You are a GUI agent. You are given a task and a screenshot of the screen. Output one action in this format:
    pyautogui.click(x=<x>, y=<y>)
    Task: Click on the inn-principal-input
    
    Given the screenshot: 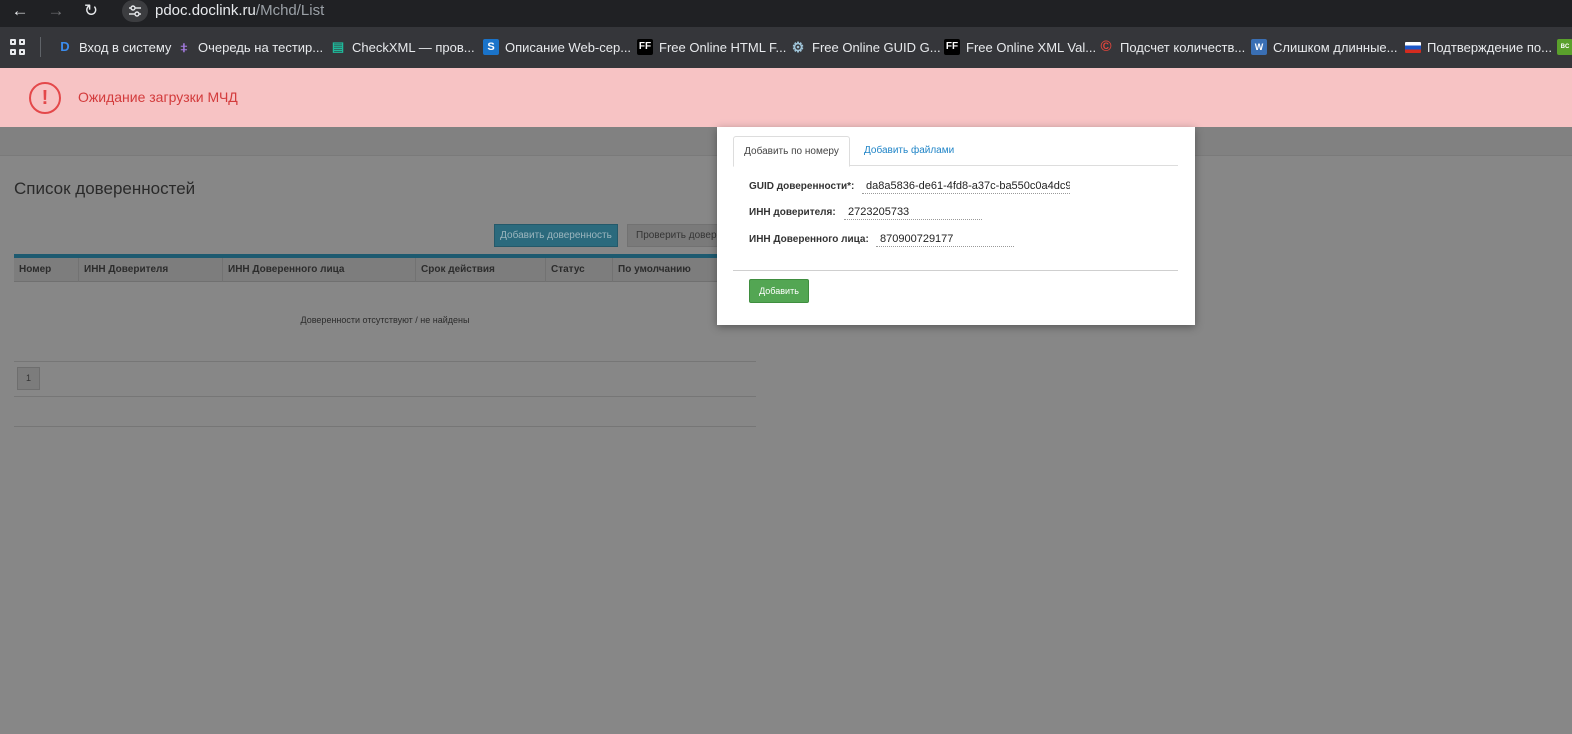 What is the action you would take?
    pyautogui.click(x=913, y=212)
    